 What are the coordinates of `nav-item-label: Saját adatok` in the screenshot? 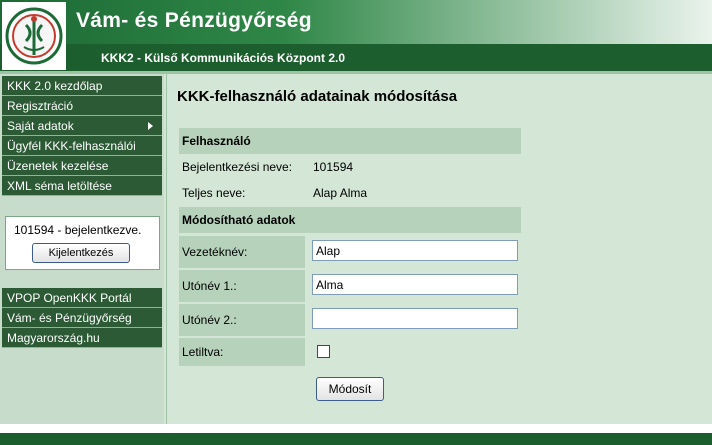 It's located at (40, 126).